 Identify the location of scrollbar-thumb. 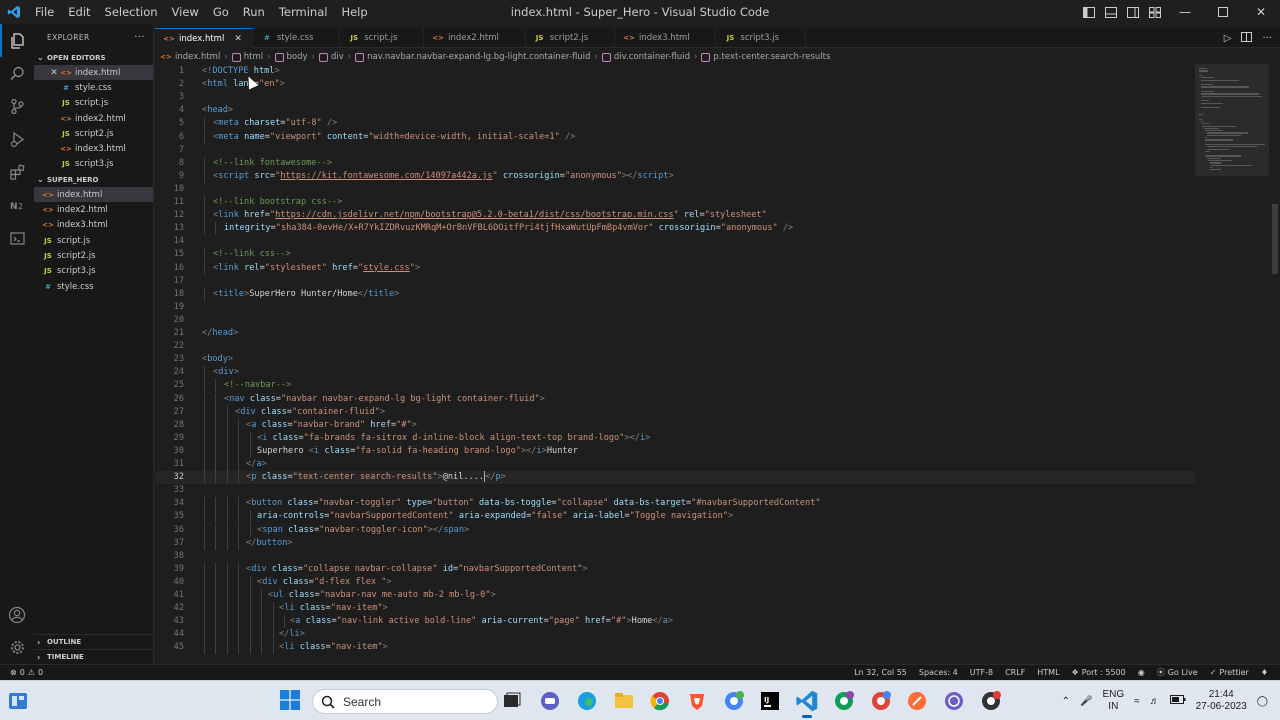
(1275, 239).